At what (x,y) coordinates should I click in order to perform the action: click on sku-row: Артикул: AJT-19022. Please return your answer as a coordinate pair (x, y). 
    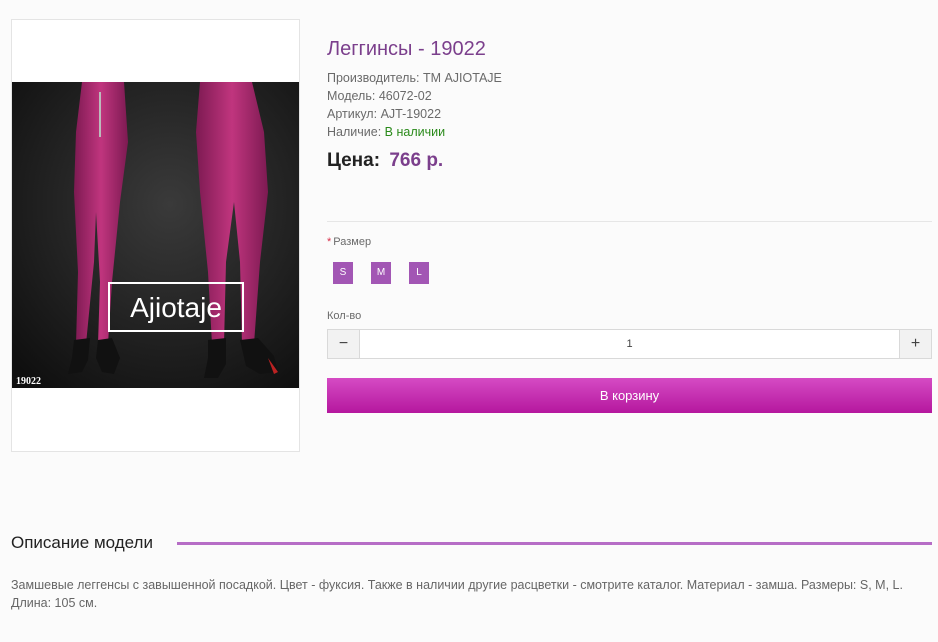
    Looking at the image, I should click on (384, 114).